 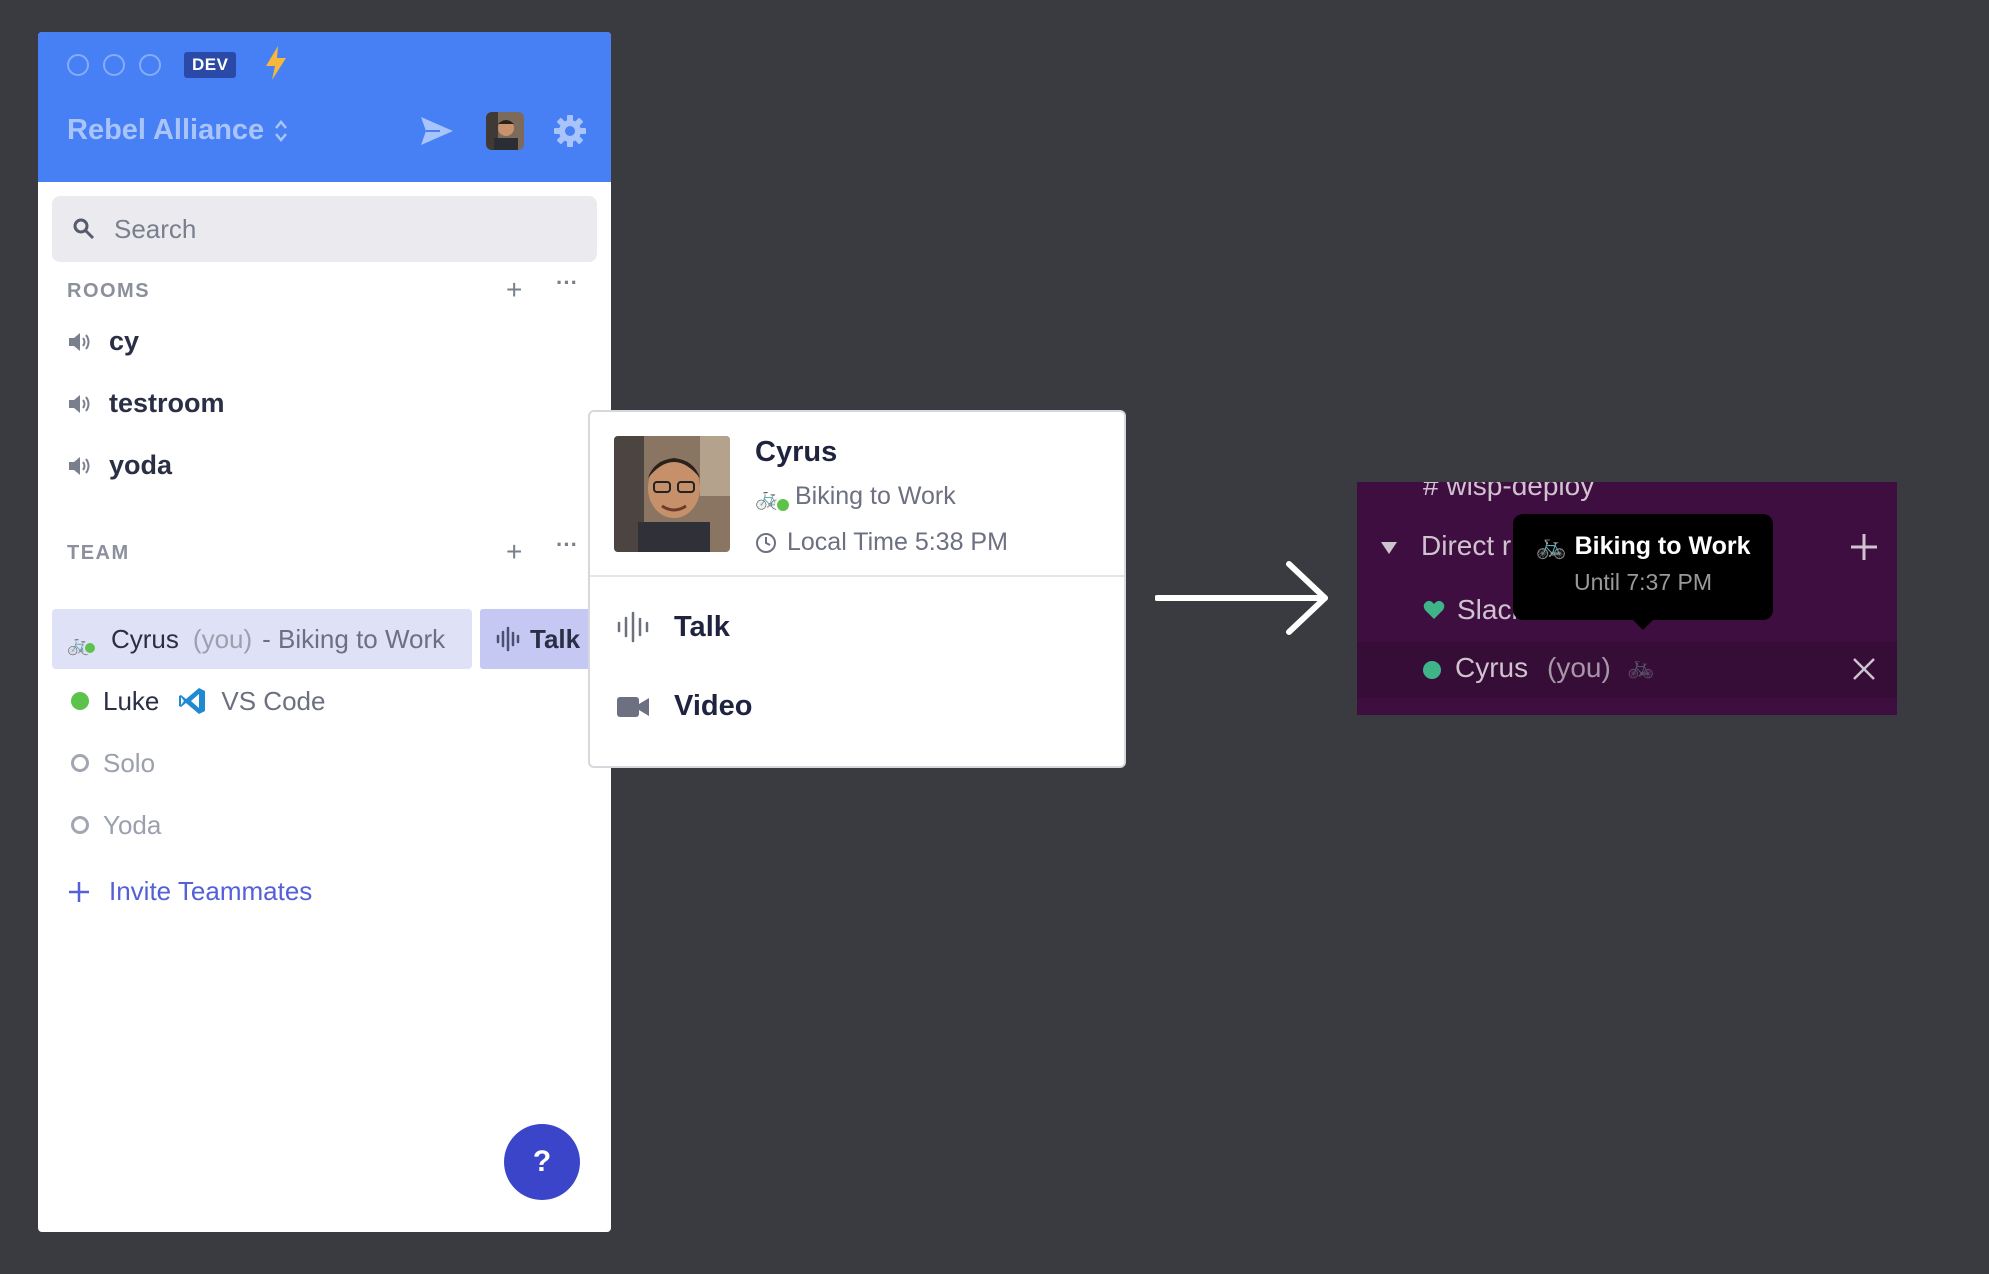 What do you see at coordinates (324, 107) in the screenshot?
I see `app-header: DEV Rebel Alliance` at bounding box center [324, 107].